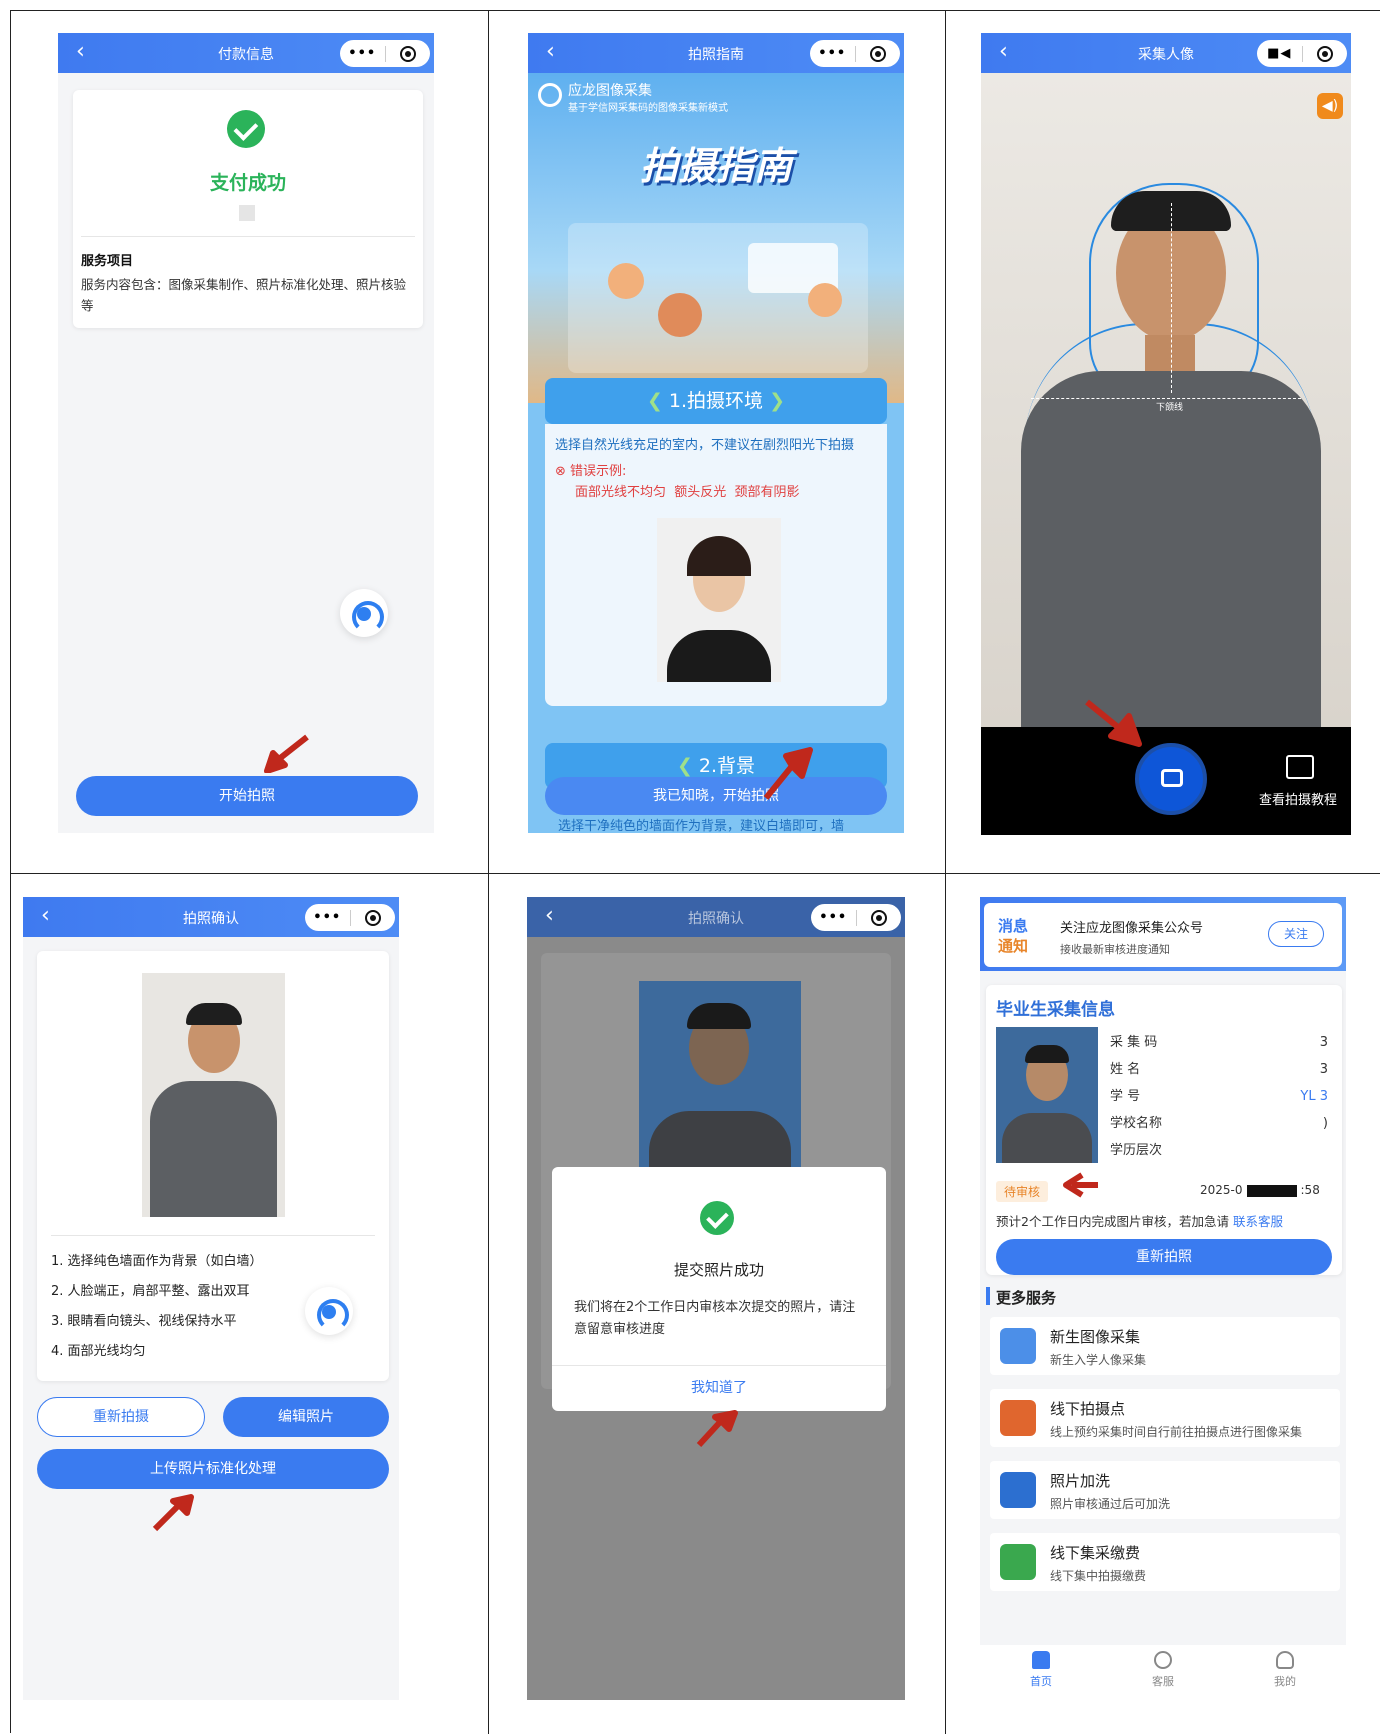 This screenshot has height=1734, width=1380. I want to click on service-item: 新生图像采集 新生入学人像采集, so click(1165, 1346).